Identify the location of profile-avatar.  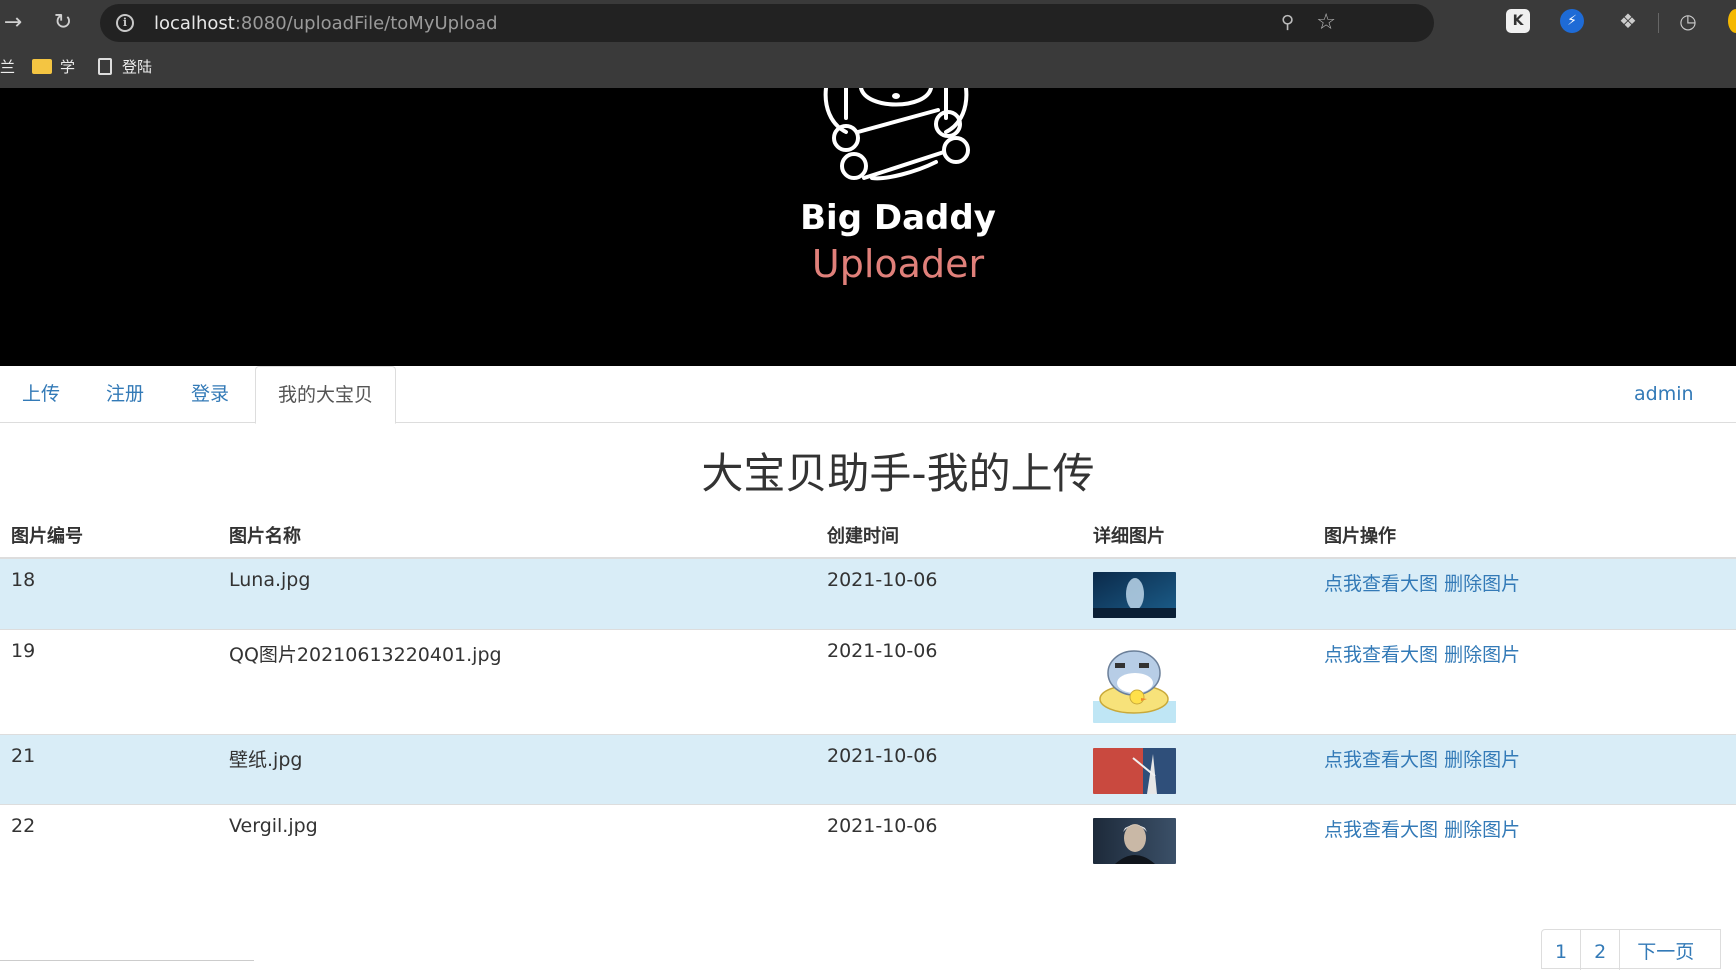
(1732, 21).